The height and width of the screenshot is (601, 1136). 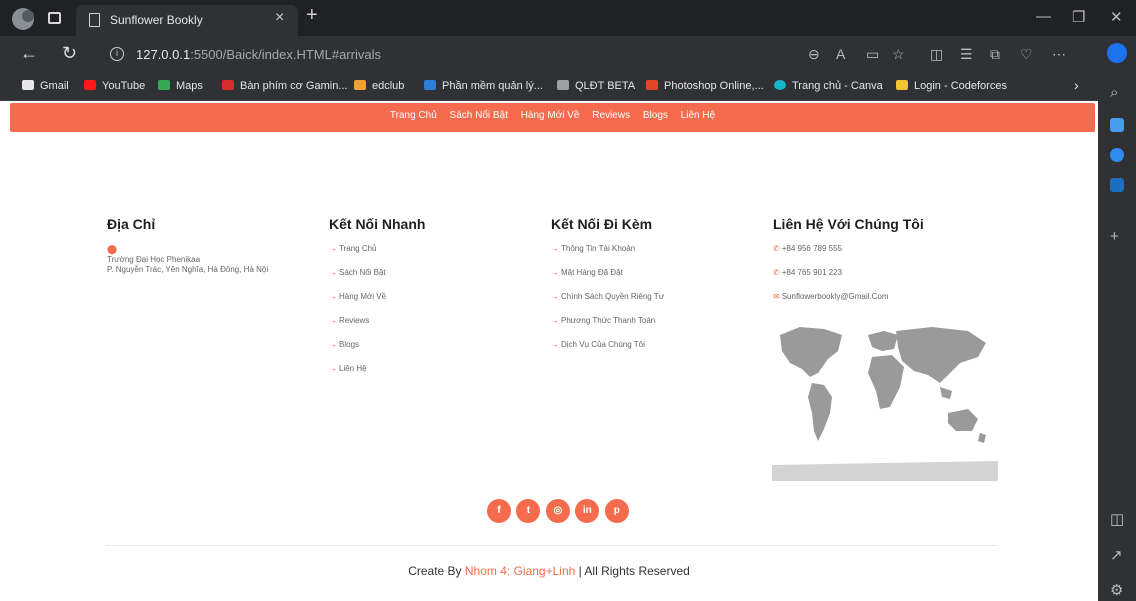 I want to click on tab-title: Sunflower Bookly, so click(x=156, y=20).